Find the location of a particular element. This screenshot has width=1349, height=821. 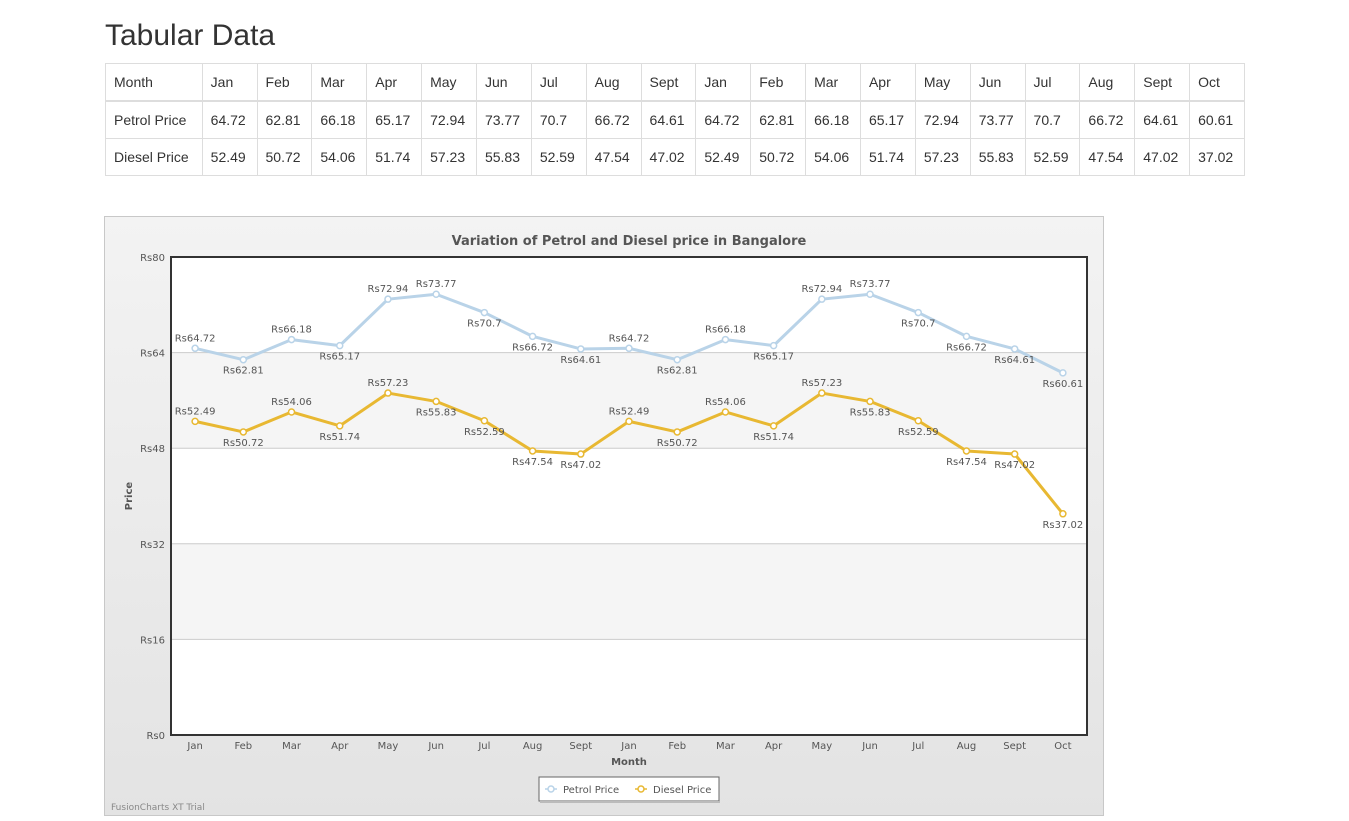

table-header-month: Month is located at coordinates (154, 82).